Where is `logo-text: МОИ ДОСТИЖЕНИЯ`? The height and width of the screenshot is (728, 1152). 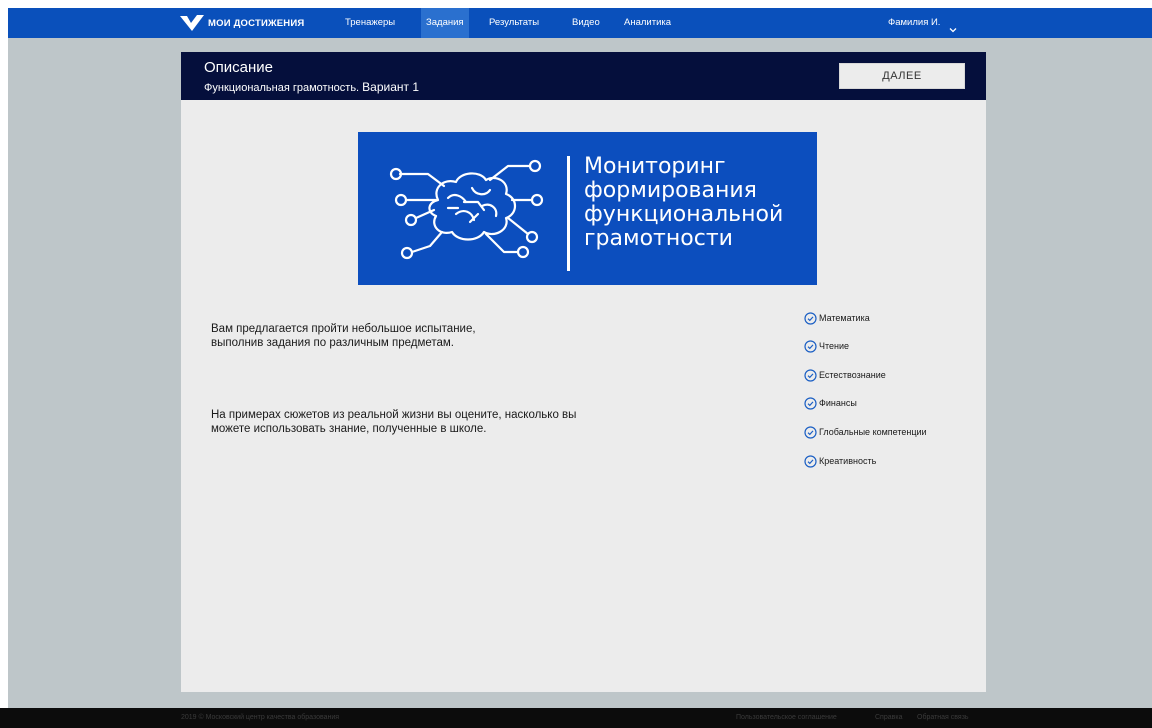 logo-text: МОИ ДОСТИЖЕНИЯ is located at coordinates (256, 23).